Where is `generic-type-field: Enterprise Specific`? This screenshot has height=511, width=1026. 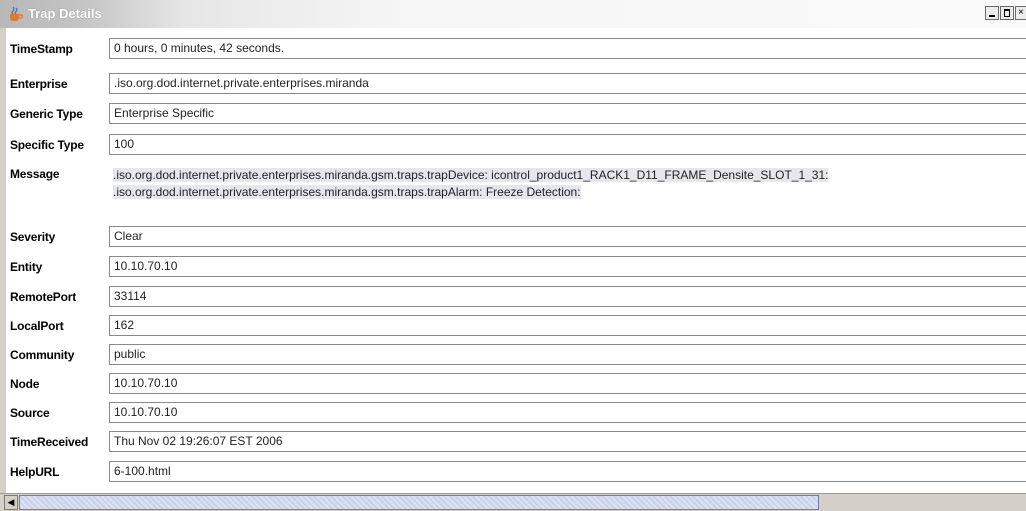 generic-type-field: Enterprise Specific is located at coordinates (567, 113).